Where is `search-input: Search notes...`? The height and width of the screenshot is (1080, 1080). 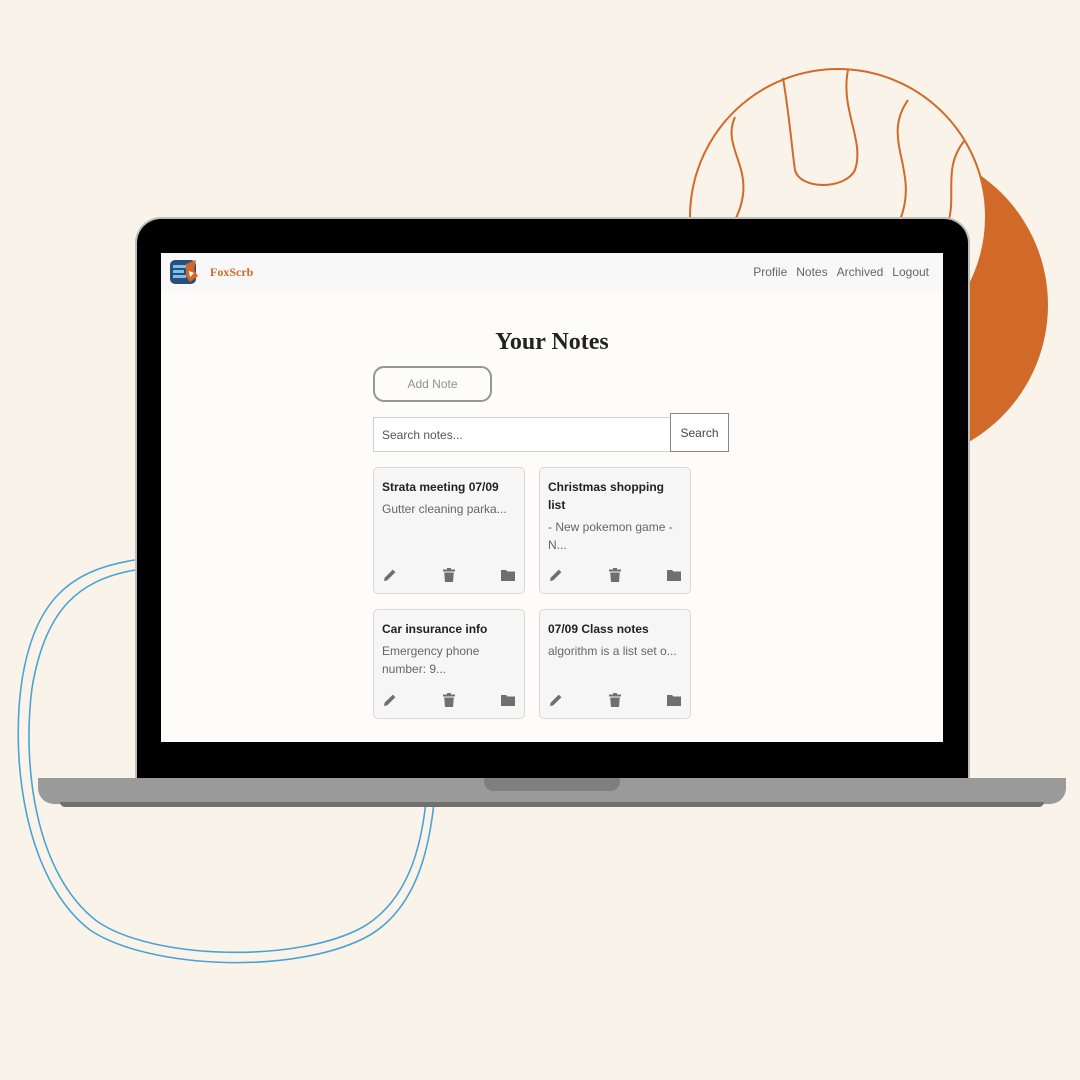
search-input: Search notes... is located at coordinates (522, 434).